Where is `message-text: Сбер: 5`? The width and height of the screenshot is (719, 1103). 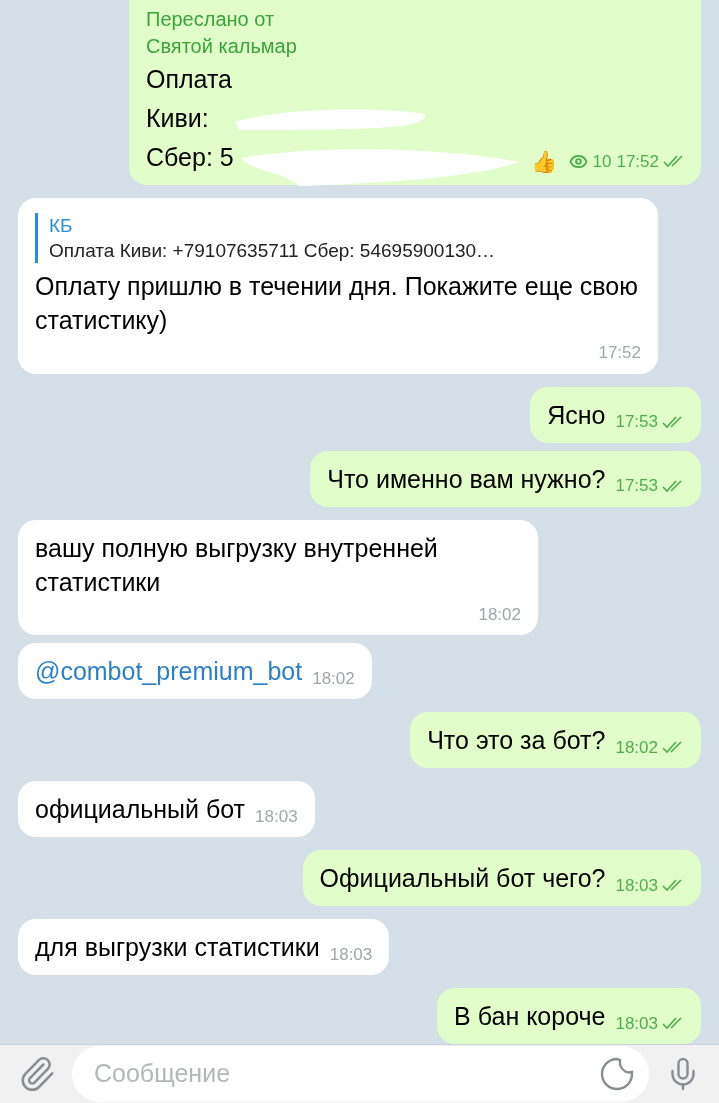
message-text: Сбер: 5 is located at coordinates (190, 157).